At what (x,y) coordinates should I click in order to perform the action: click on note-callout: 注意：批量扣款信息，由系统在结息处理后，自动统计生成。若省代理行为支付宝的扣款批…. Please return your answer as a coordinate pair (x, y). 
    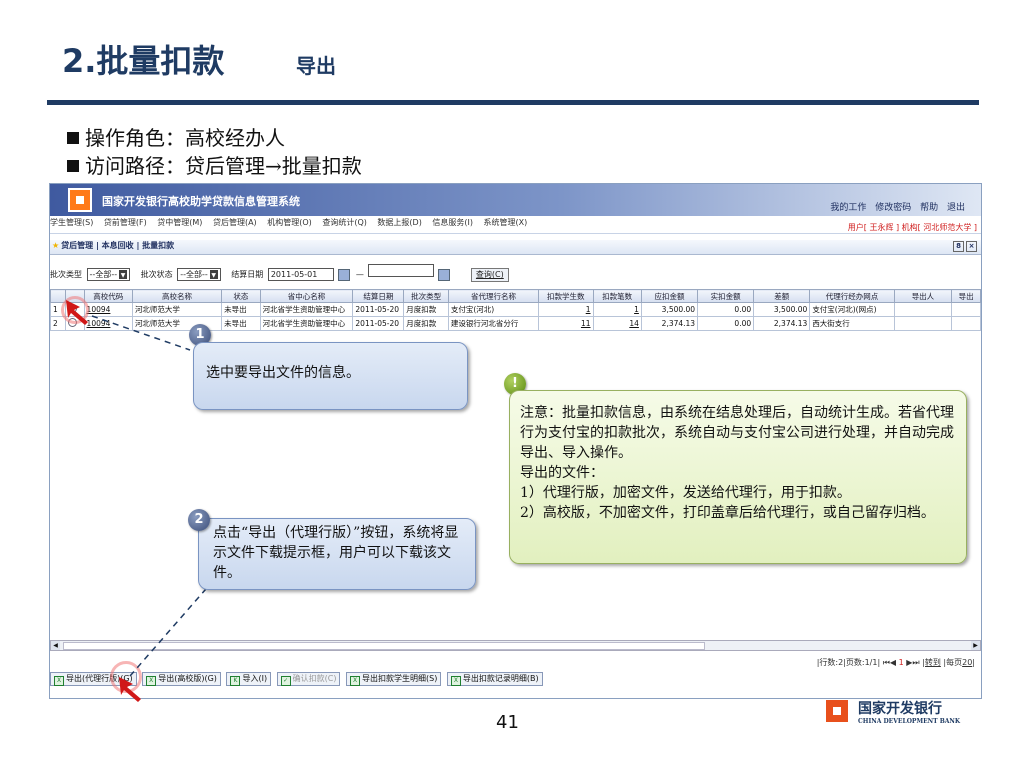
    Looking at the image, I should click on (738, 477).